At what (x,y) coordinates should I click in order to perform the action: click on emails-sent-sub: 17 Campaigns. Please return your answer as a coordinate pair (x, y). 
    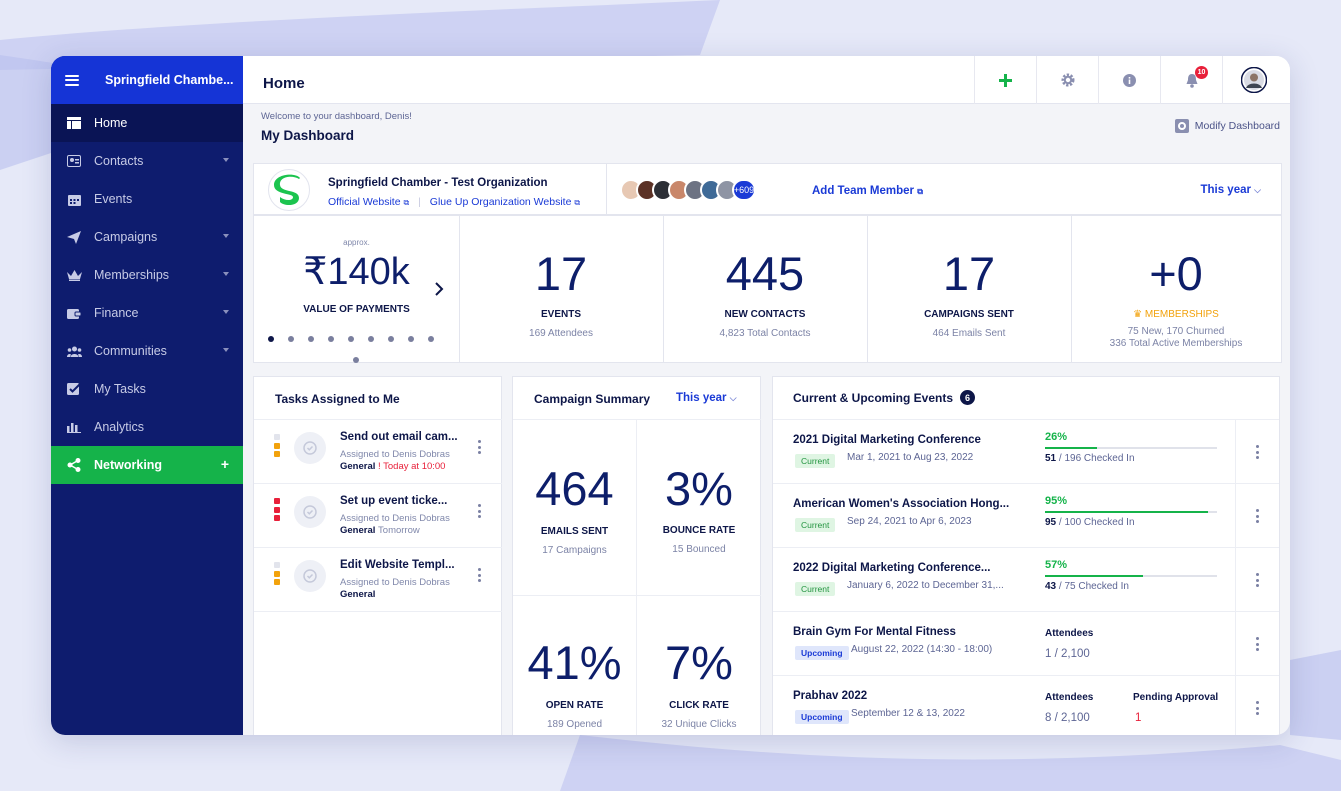
    Looking at the image, I should click on (574, 550).